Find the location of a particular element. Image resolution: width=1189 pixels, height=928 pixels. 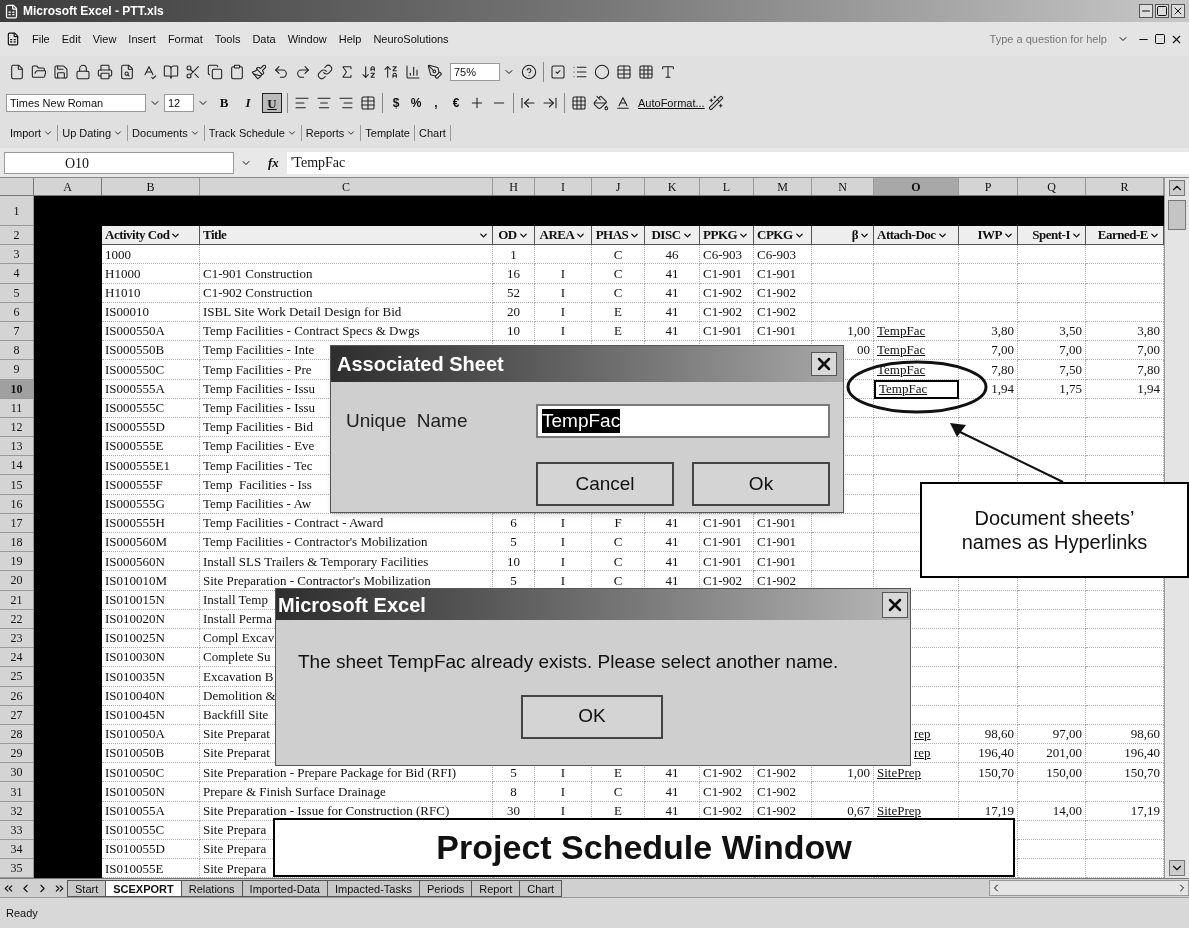

row-header: 17 is located at coordinates (17, 523).